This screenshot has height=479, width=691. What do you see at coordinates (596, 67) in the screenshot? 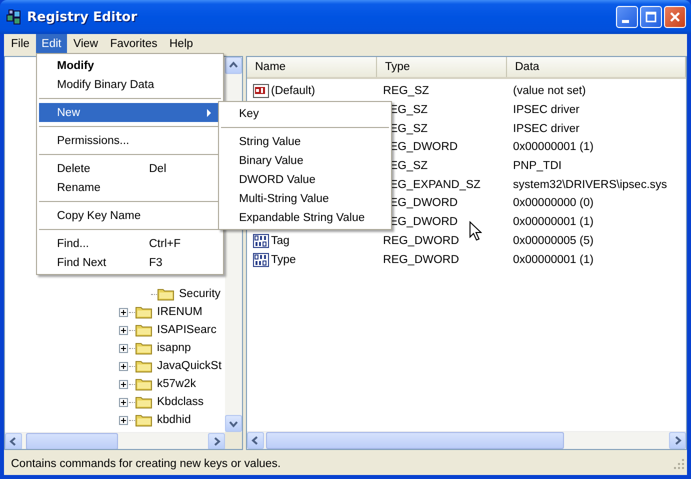
I see `column-header: Data` at bounding box center [596, 67].